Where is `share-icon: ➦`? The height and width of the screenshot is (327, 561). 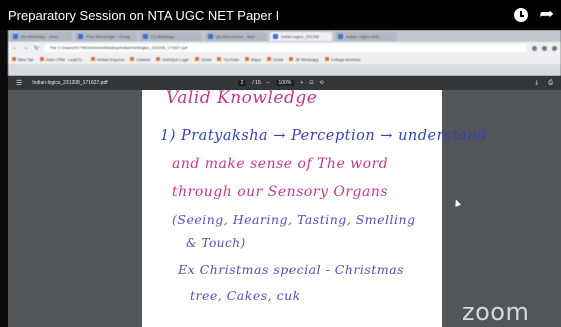 share-icon: ➦ is located at coordinates (546, 15).